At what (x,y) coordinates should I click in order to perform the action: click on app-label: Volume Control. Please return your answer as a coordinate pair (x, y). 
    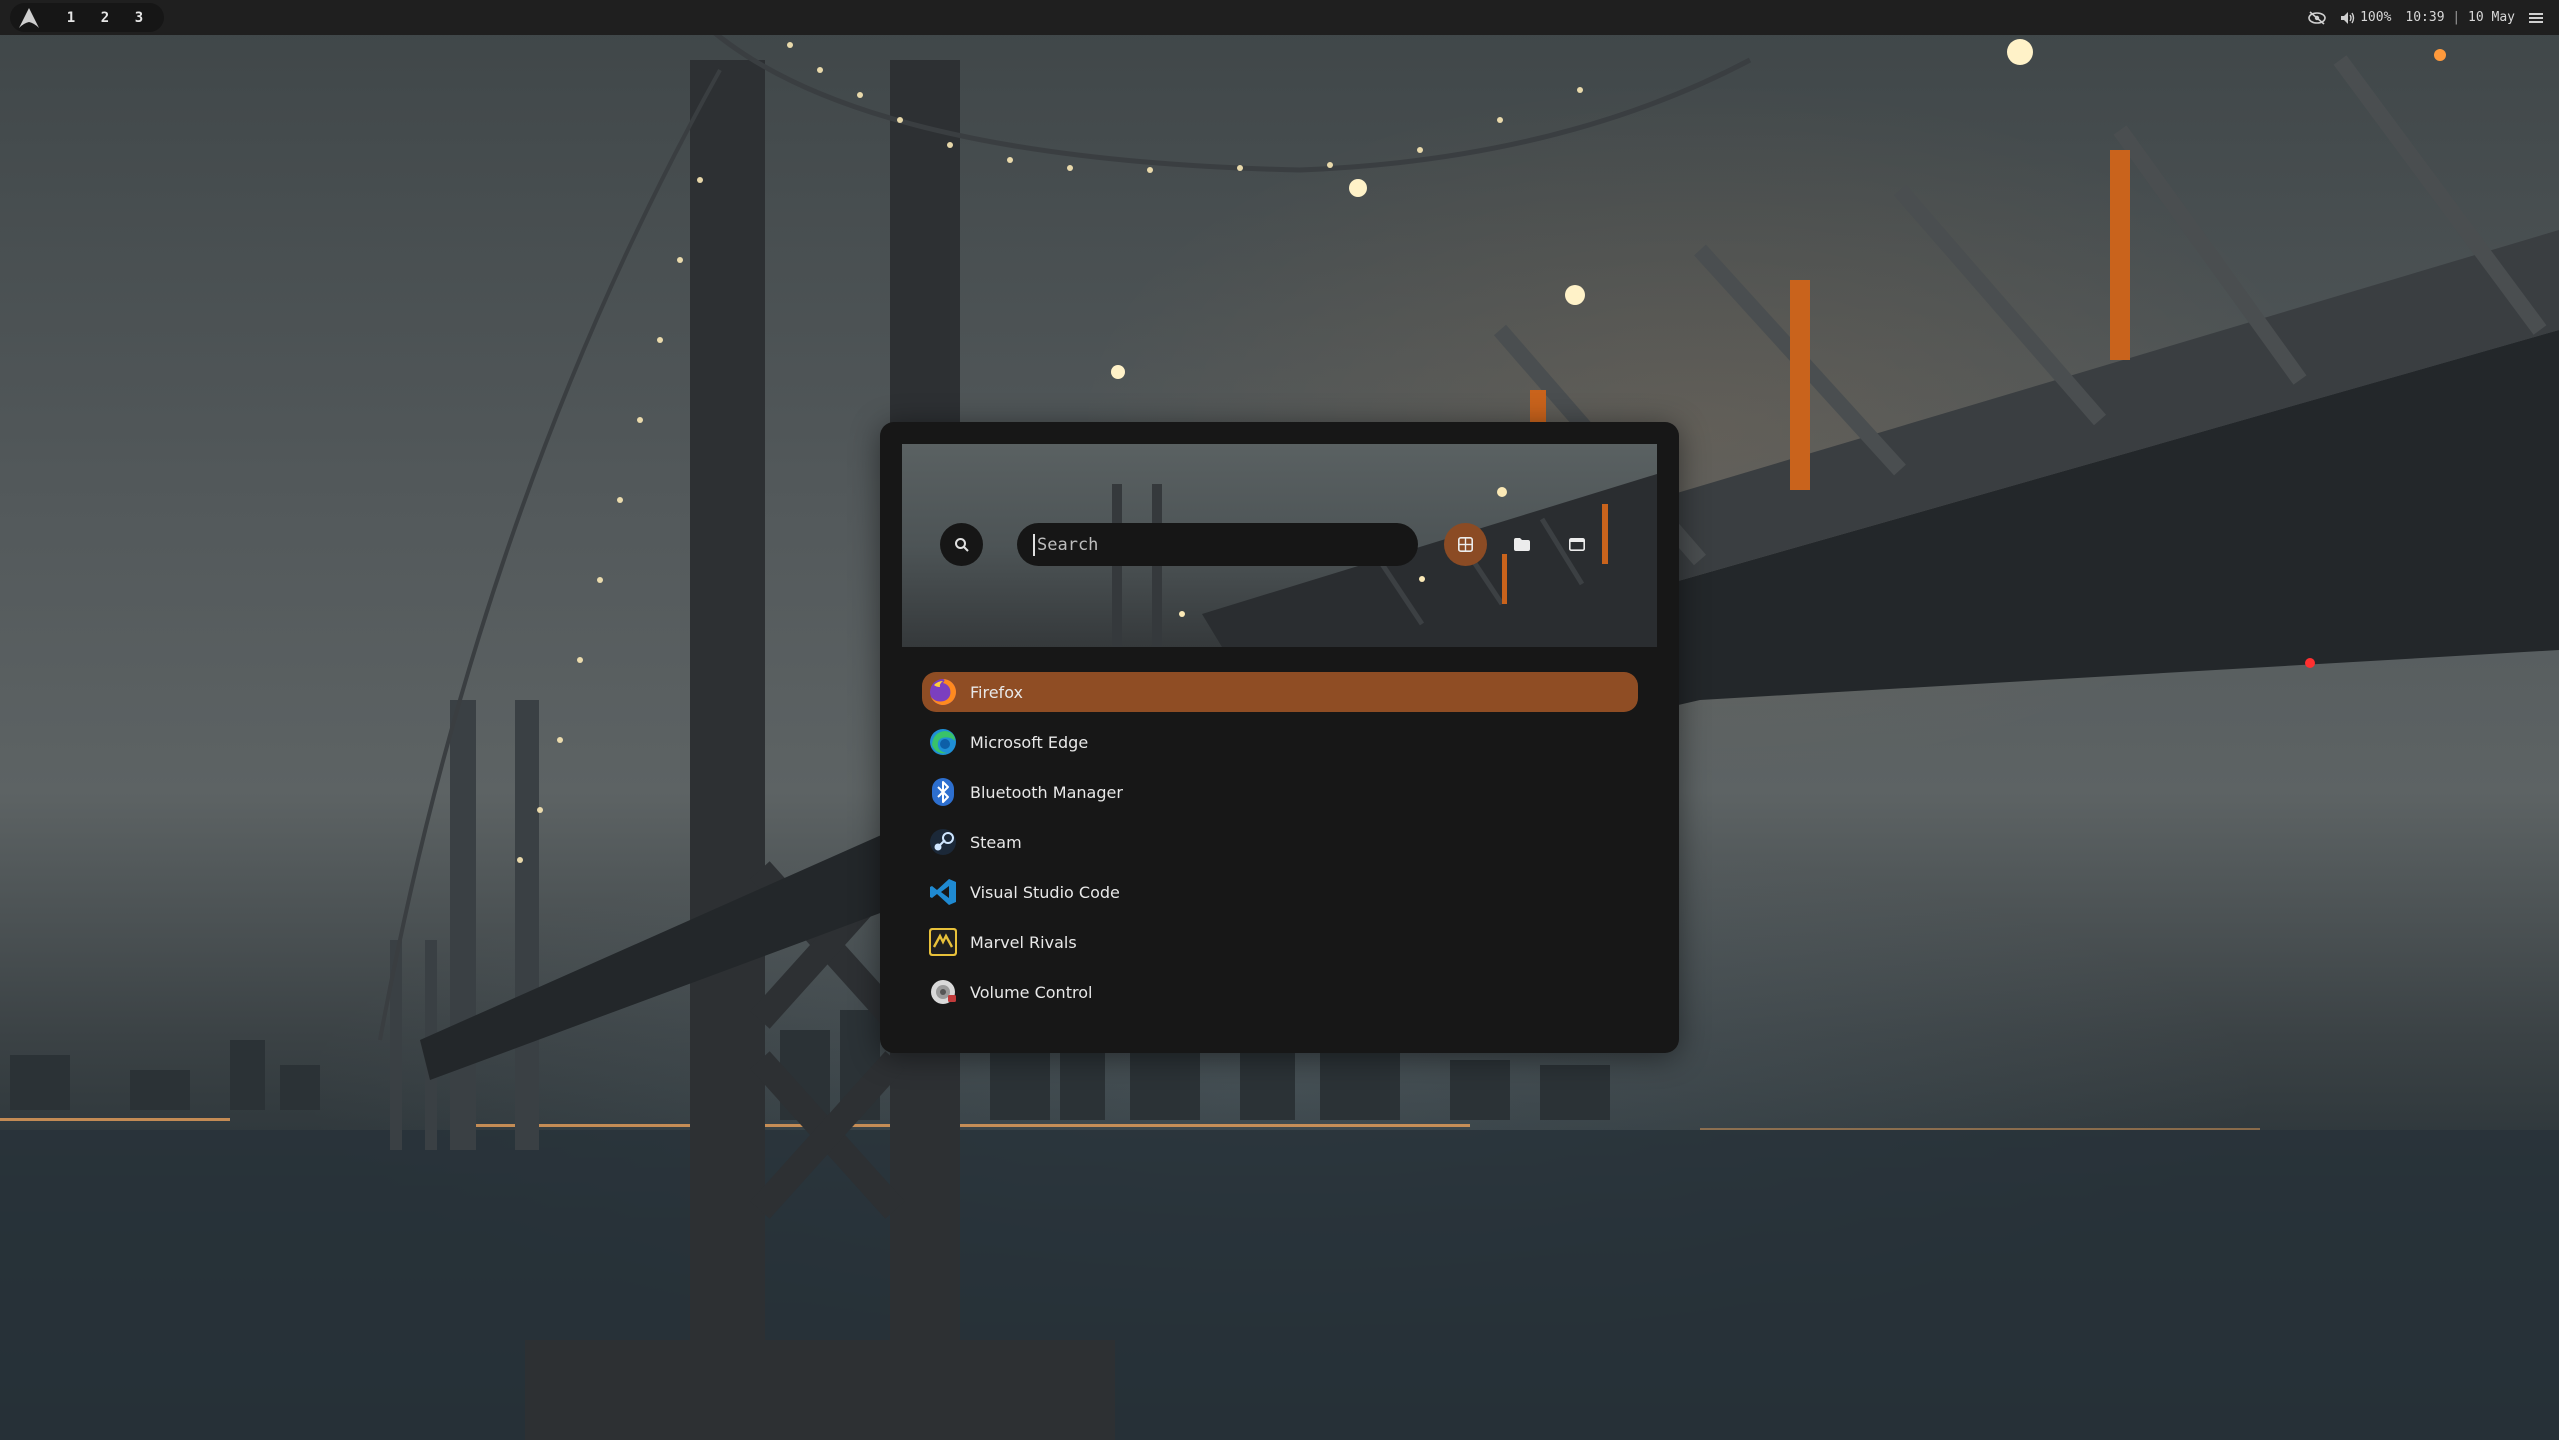
    Looking at the image, I should click on (1031, 992).